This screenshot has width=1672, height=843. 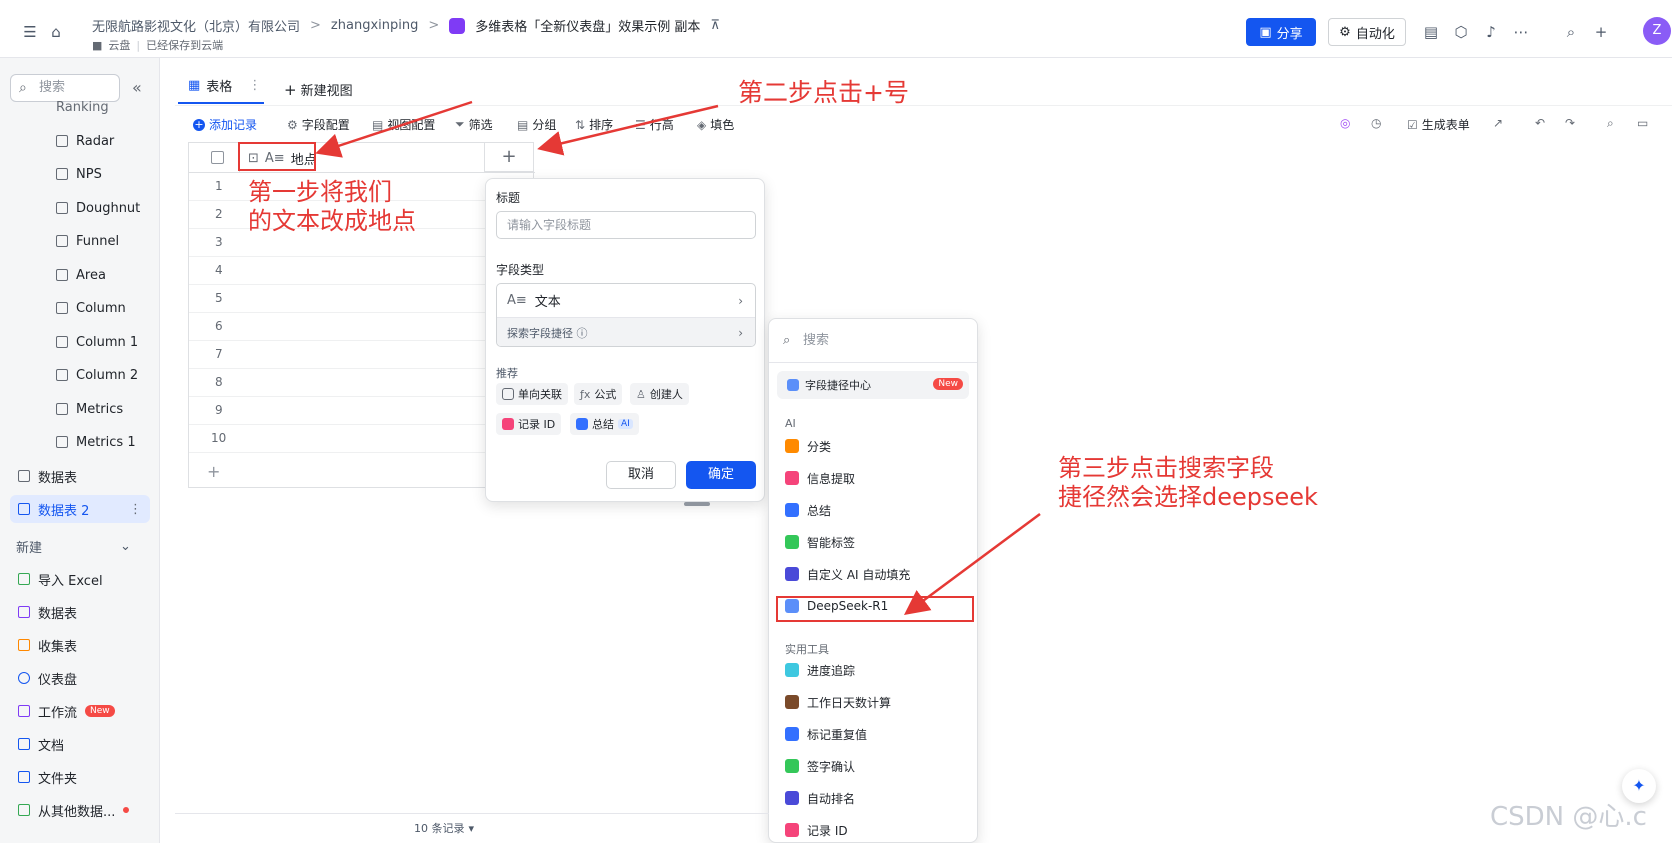 I want to click on annotation-step2: 第二步点击+号, so click(x=823, y=92).